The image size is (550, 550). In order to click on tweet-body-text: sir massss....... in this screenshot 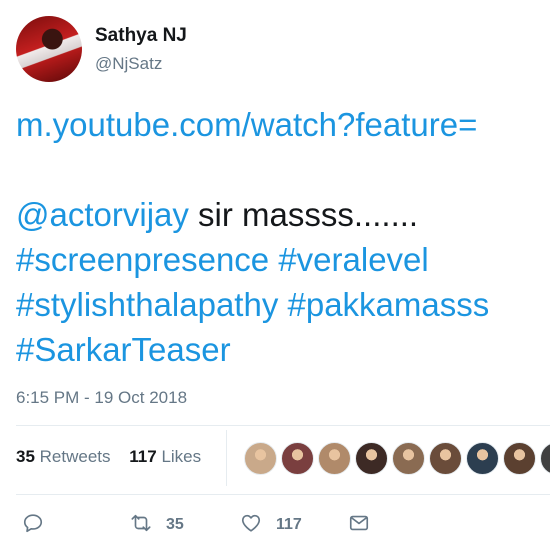, I will do `click(303, 214)`.